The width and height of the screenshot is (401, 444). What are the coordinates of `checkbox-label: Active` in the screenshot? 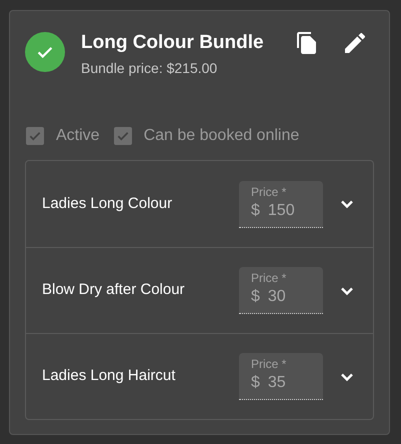 It's located at (78, 136).